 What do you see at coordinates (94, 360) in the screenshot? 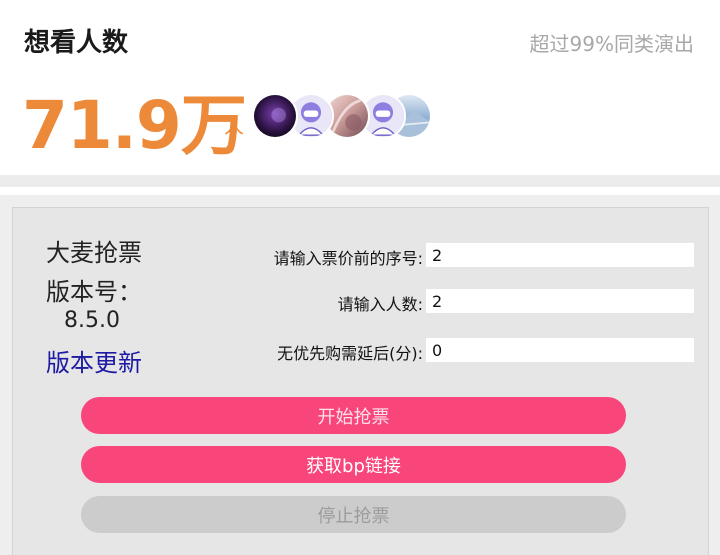
I see `update-link: 版本更新` at bounding box center [94, 360].